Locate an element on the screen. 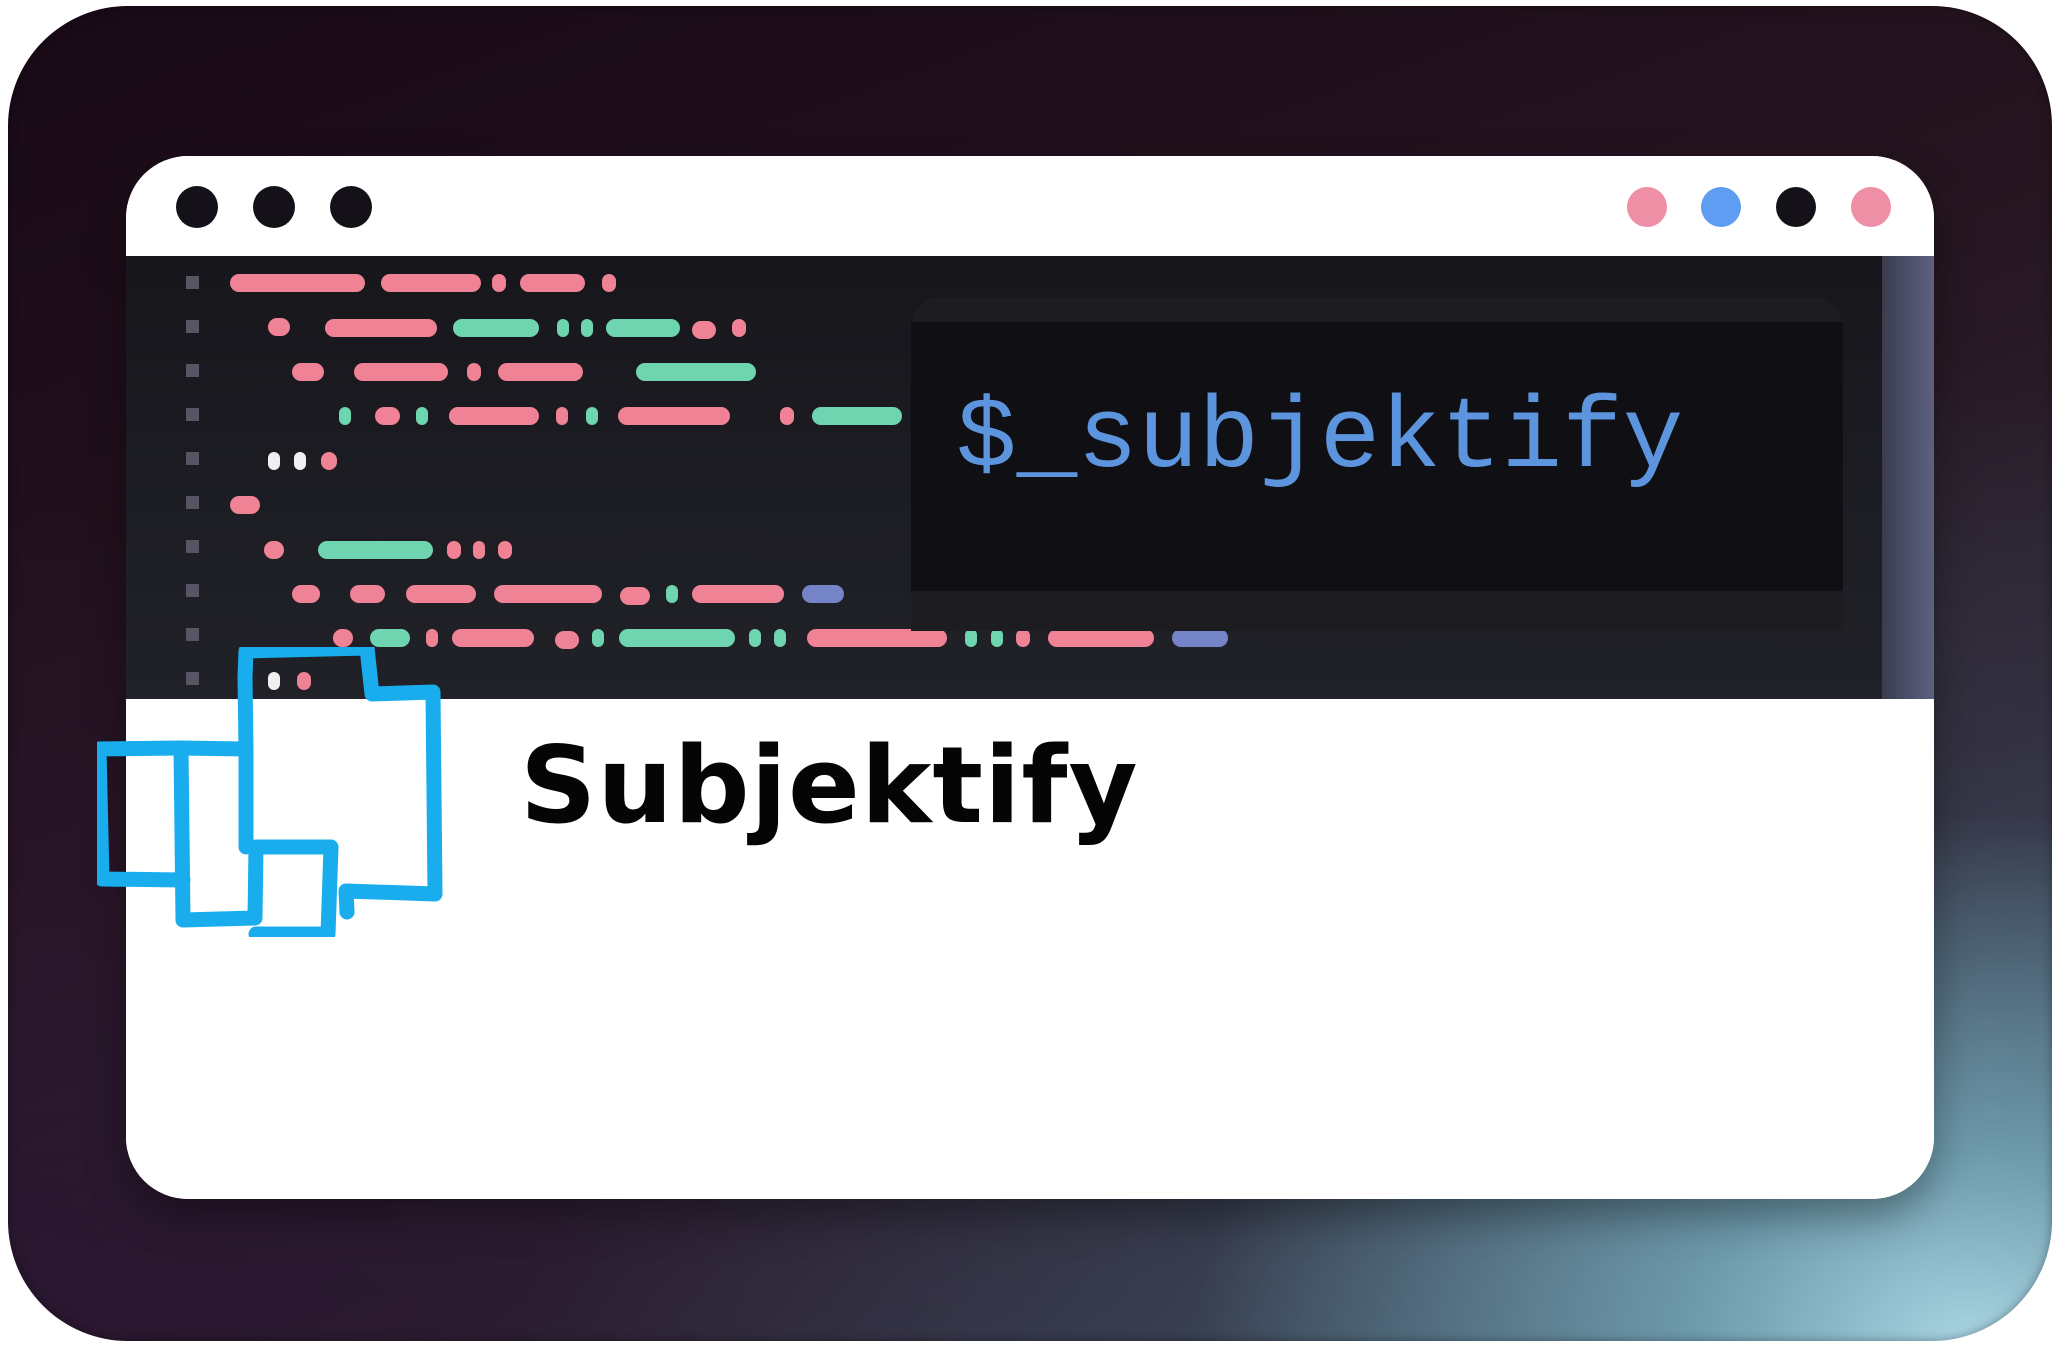 The image size is (2052, 1349). window-dot-1-icon is located at coordinates (197, 207).